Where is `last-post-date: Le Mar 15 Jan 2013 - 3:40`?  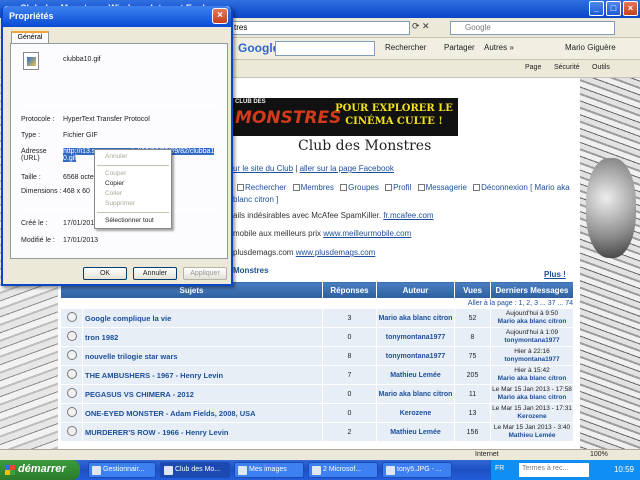 last-post-date: Le Mar 15 Jan 2013 - 3:40 is located at coordinates (532, 427).